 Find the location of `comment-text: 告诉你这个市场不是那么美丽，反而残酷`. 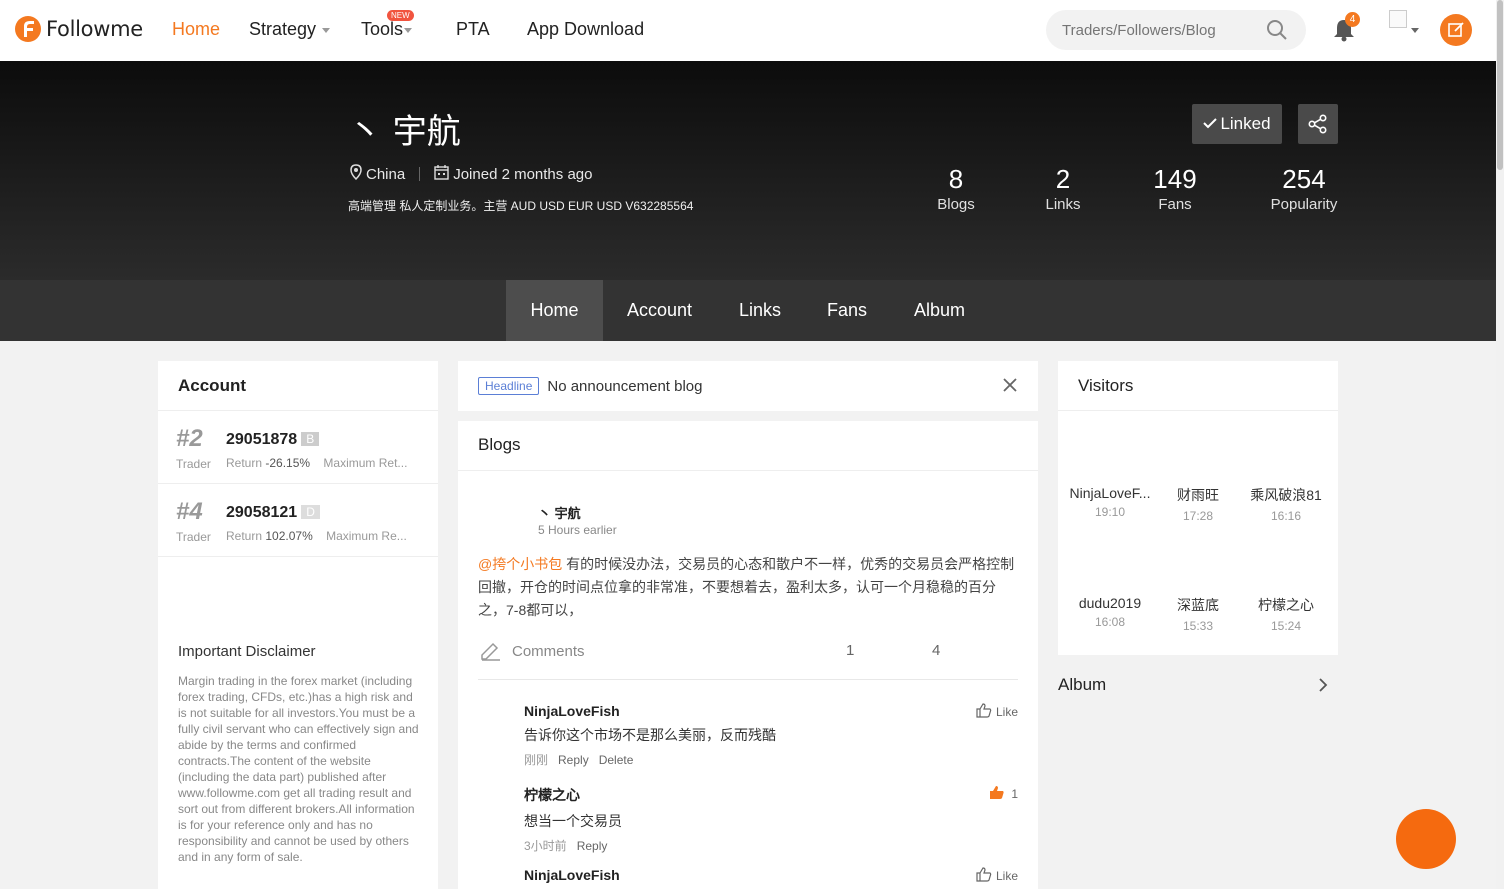

comment-text: 告诉你这个市场不是那么美丽，反而残酷 is located at coordinates (650, 735).